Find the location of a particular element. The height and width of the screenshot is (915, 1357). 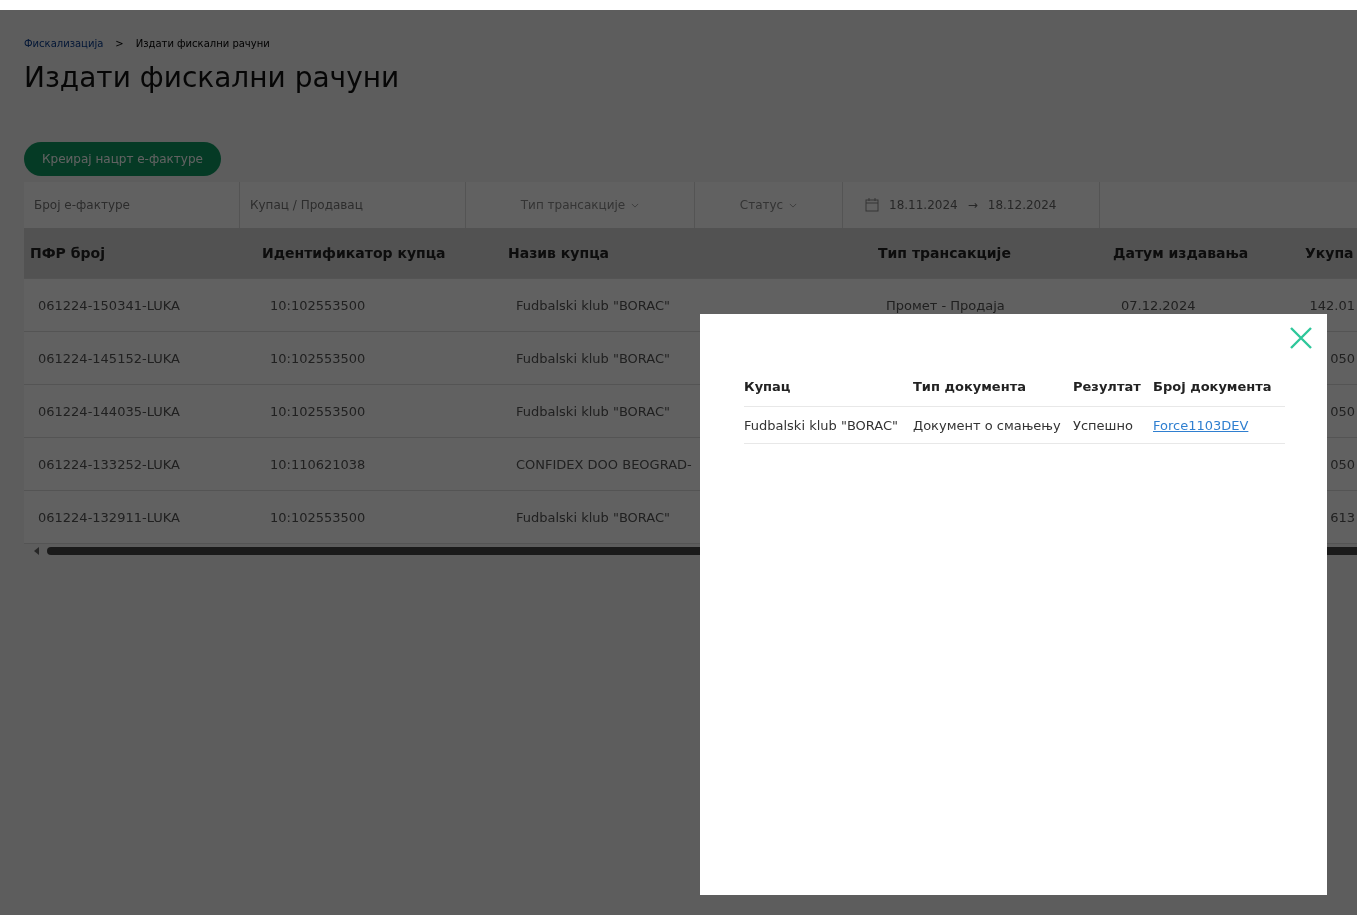

table-cell-text: Успешно is located at coordinates (1103, 425).